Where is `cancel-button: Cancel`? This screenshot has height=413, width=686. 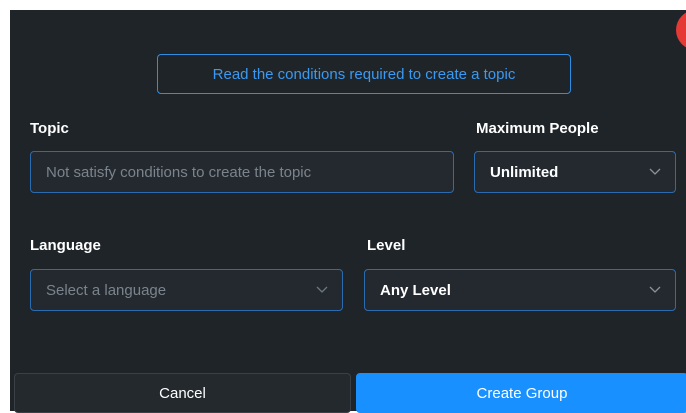
cancel-button: Cancel is located at coordinates (182, 393).